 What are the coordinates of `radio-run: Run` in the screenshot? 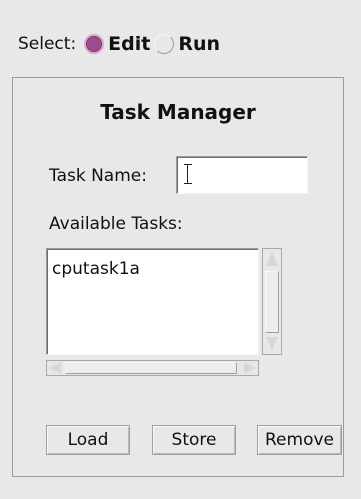 It's located at (187, 44).